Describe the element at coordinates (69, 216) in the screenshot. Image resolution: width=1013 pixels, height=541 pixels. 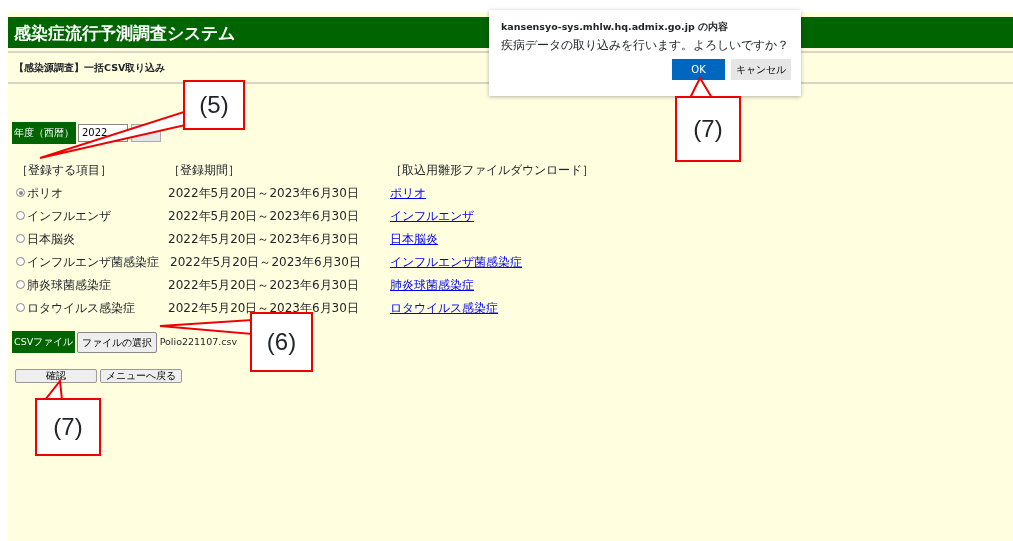
I see `item-label: インフルエンザ` at that location.